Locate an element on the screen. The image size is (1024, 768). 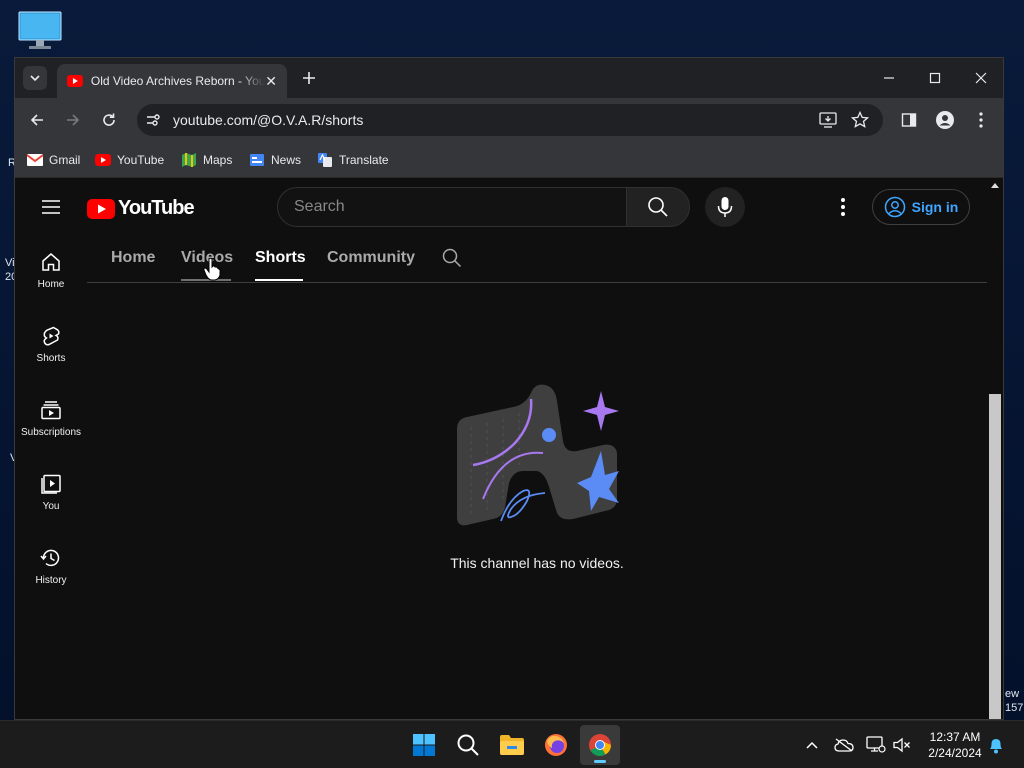
title-bar: Old Video Archives Reborn - YouTube ✕ is located at coordinates (509, 78).